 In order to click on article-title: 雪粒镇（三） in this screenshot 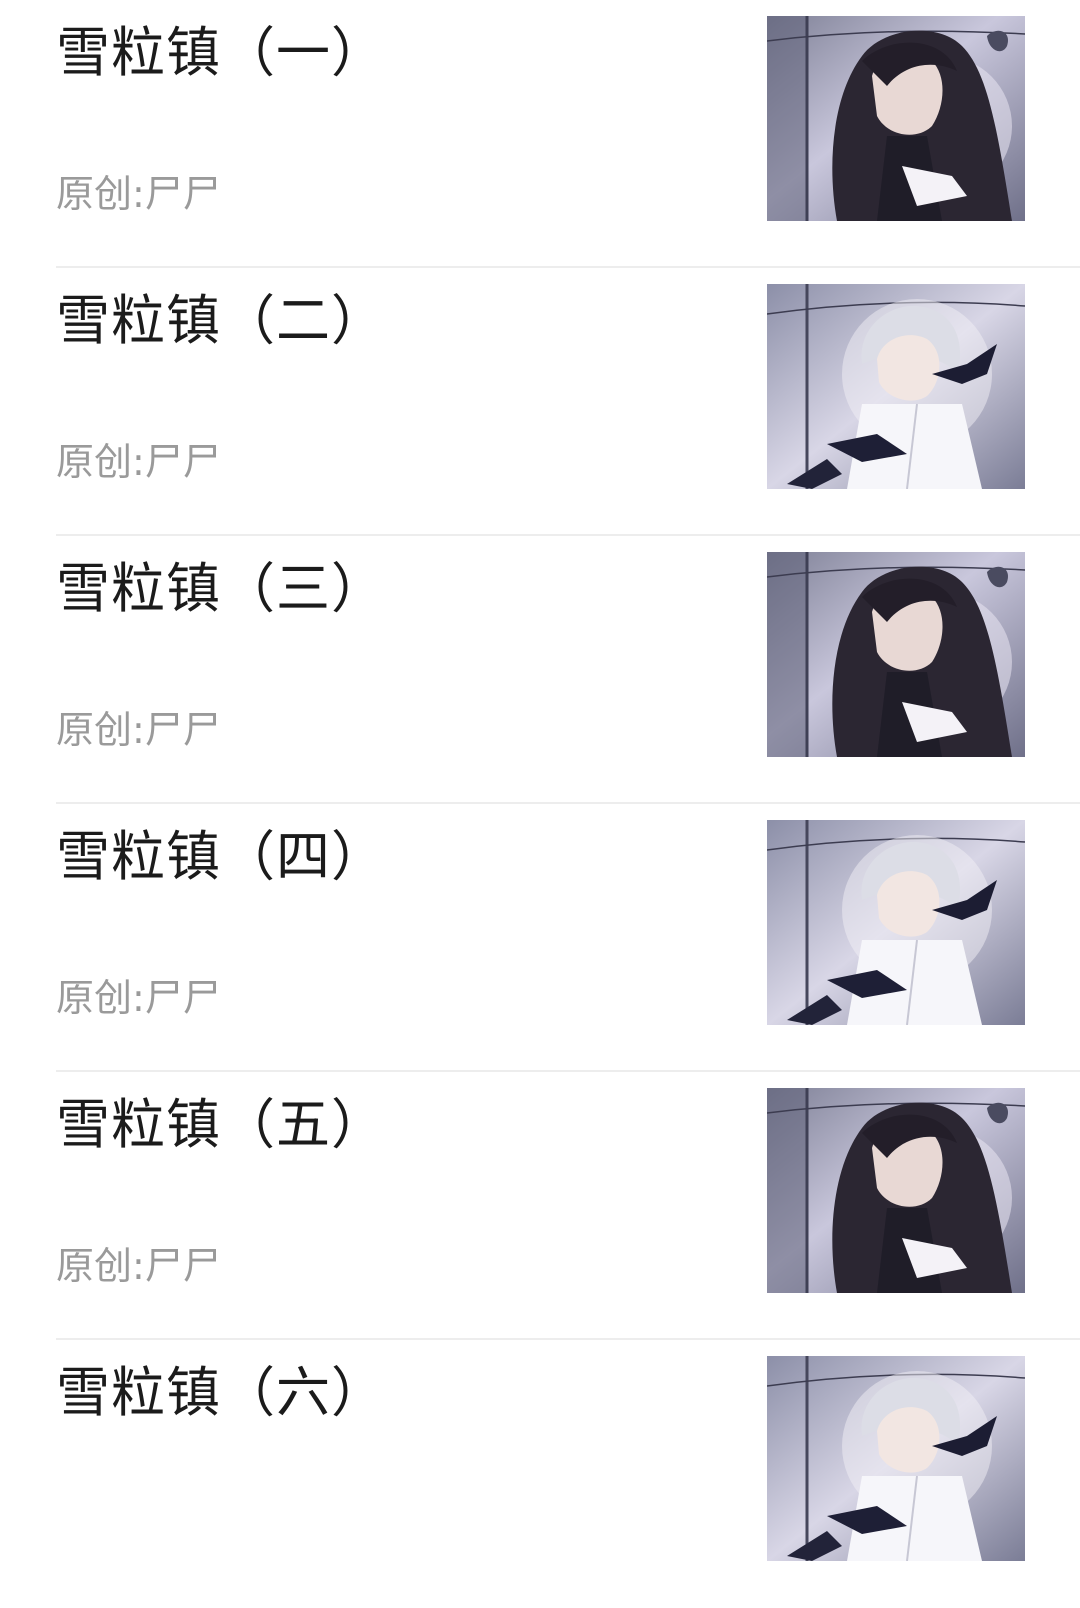, I will do `click(221, 589)`.